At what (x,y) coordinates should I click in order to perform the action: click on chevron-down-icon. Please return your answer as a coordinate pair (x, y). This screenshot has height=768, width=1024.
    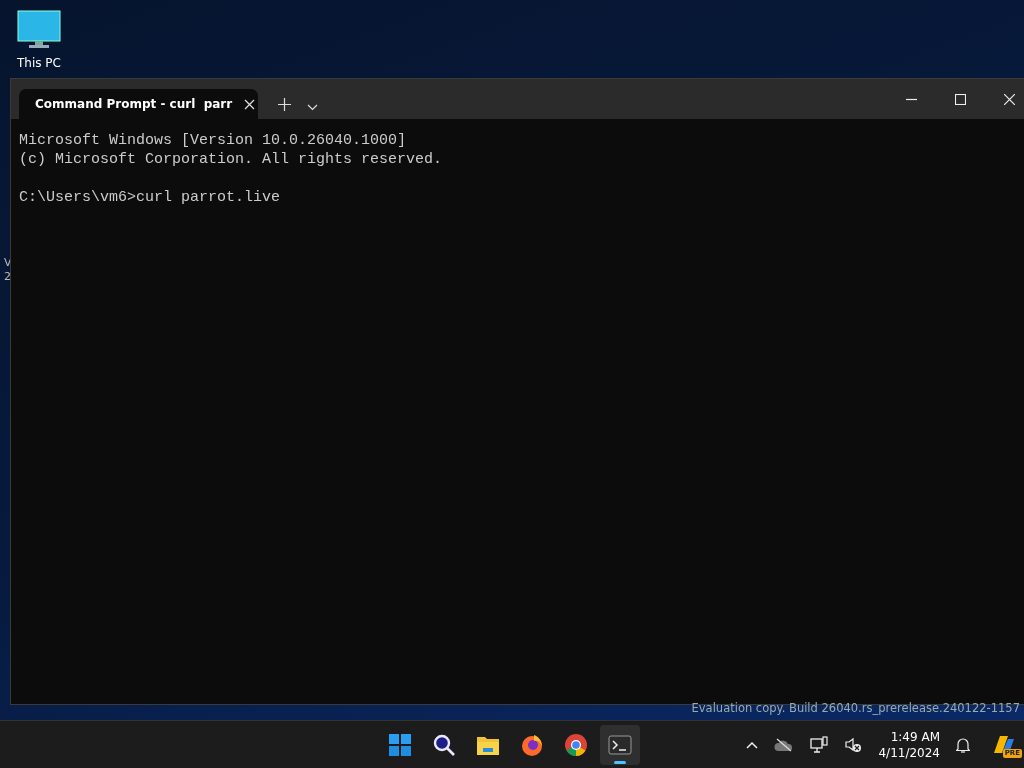
    Looking at the image, I should click on (312, 107).